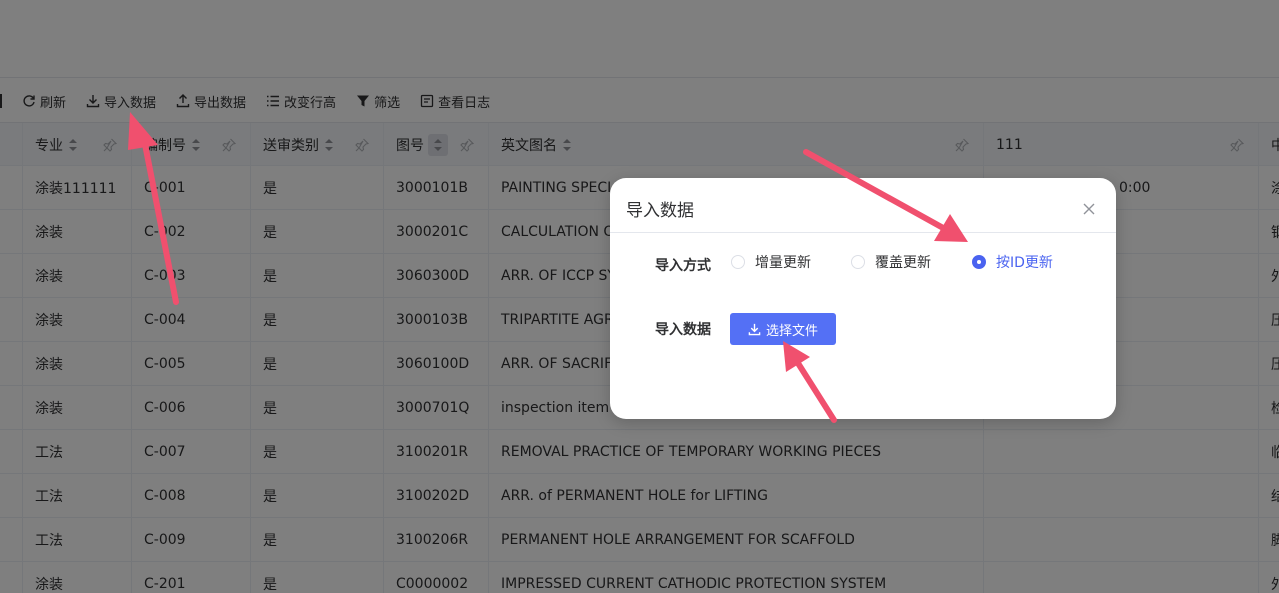  I want to click on radio-overwrite-update: 覆盖更新, so click(891, 262).